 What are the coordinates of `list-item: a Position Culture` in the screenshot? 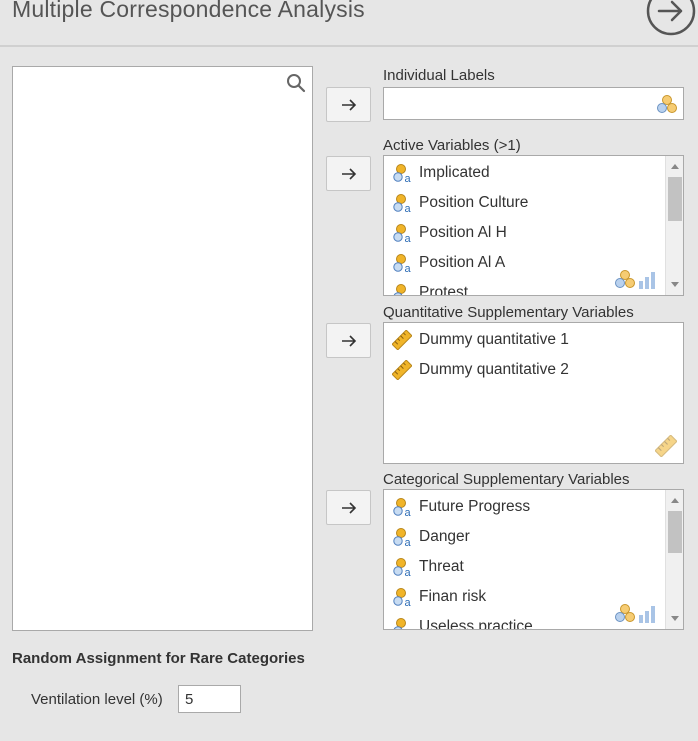 It's located at (460, 203).